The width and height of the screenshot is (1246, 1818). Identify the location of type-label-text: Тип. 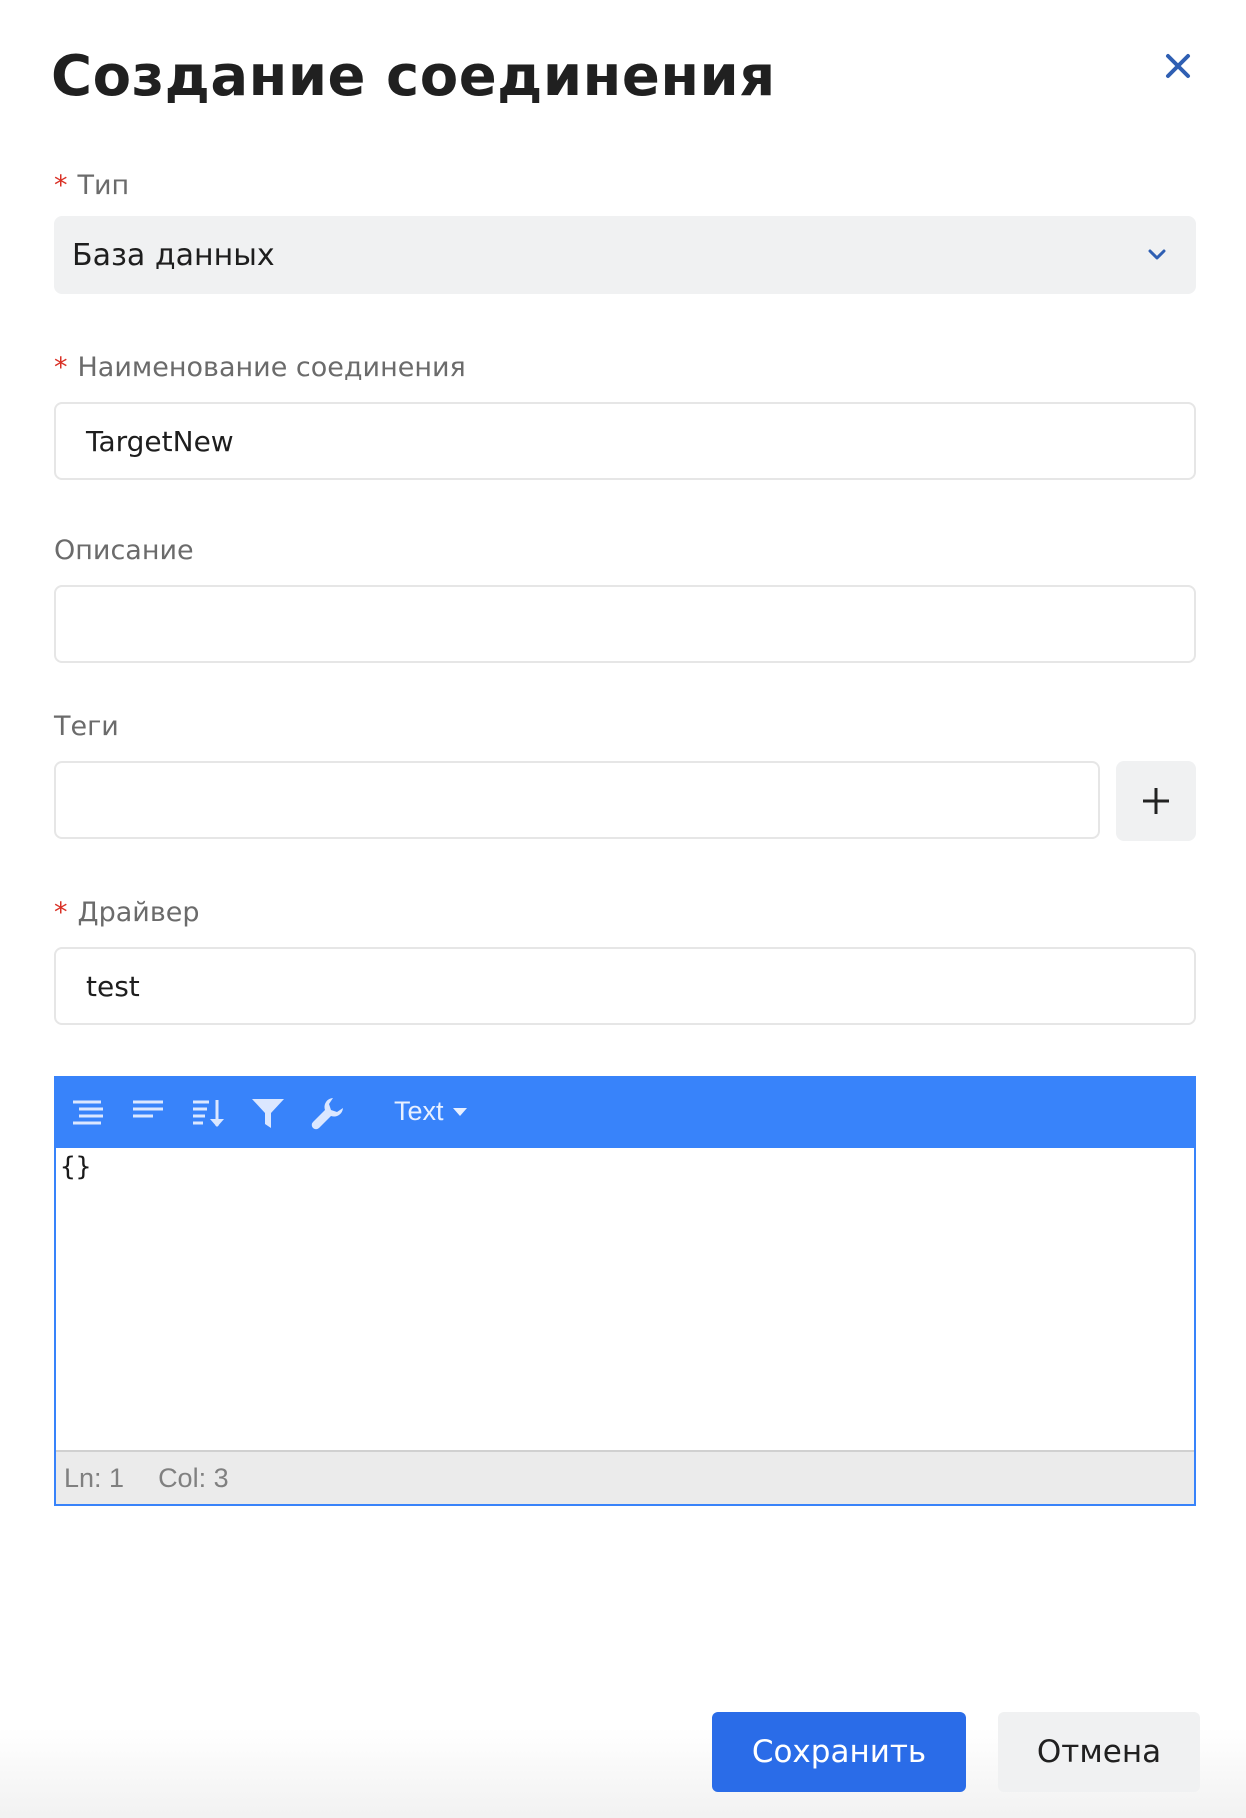
(103, 185).